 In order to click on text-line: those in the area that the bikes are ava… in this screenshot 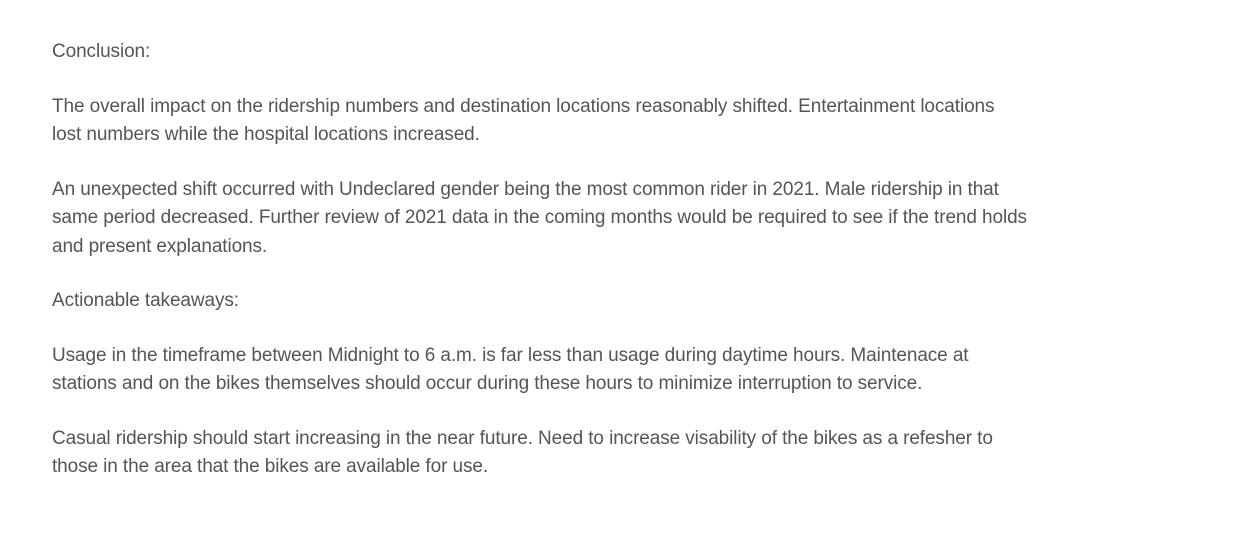, I will do `click(270, 466)`.